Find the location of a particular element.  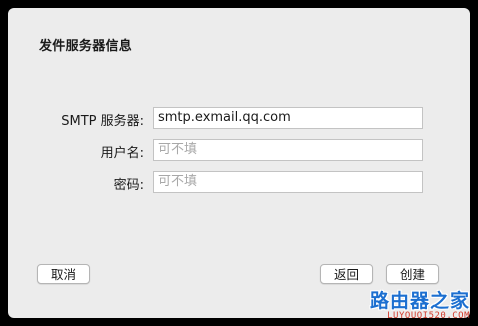

watermark-title: 路由器之家 is located at coordinates (419, 301).